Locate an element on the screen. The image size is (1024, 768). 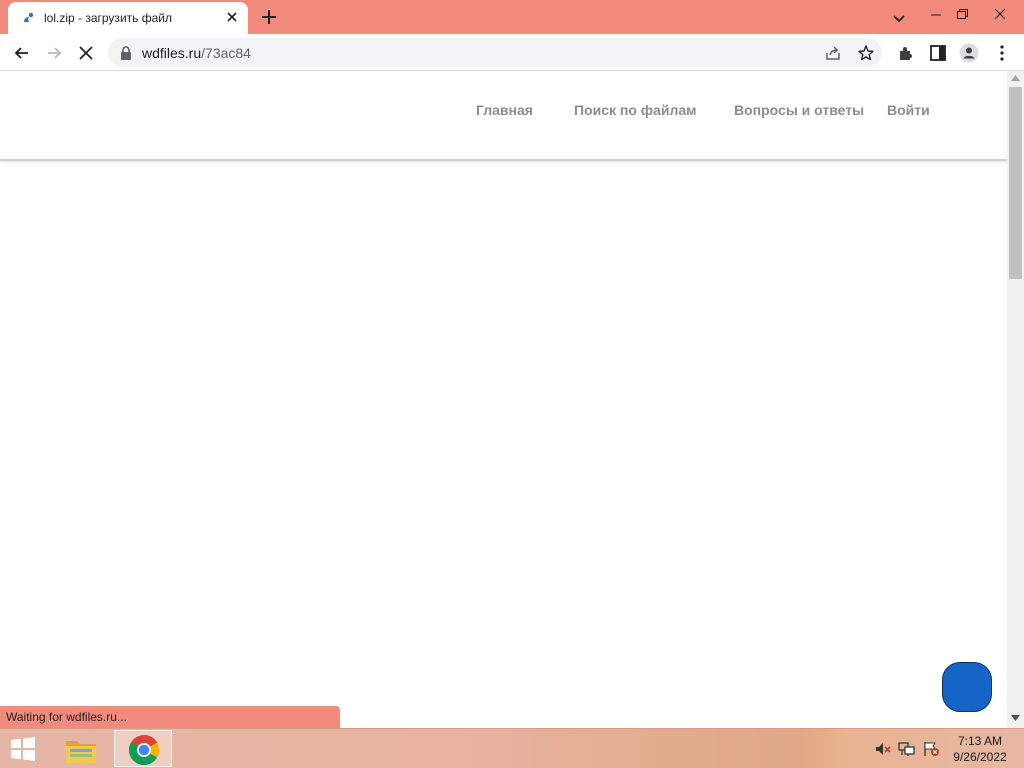
nav-login: Войти is located at coordinates (908, 110).